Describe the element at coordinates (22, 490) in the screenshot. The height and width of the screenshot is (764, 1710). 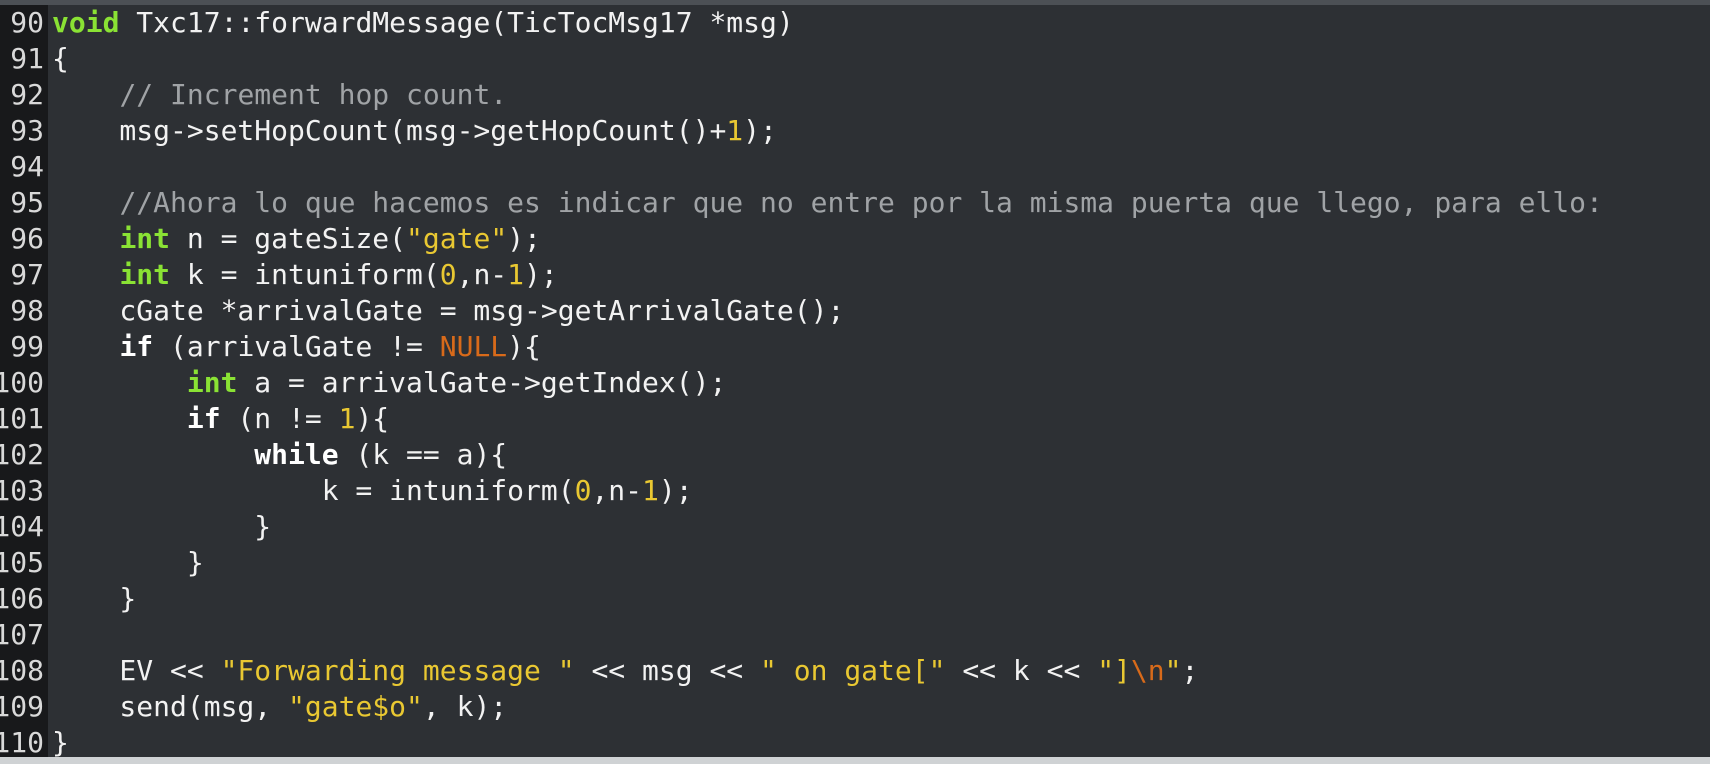
I see `line-number: 103` at that location.